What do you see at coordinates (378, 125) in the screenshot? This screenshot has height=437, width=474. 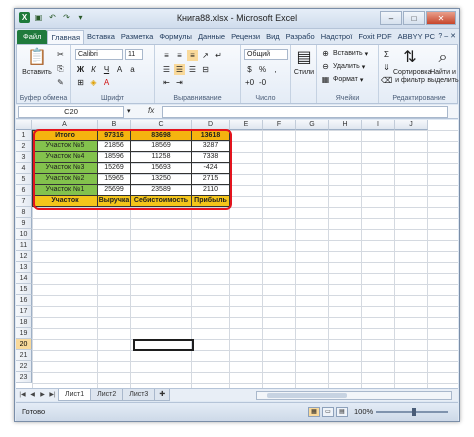 I see `column-header-i: I` at bounding box center [378, 125].